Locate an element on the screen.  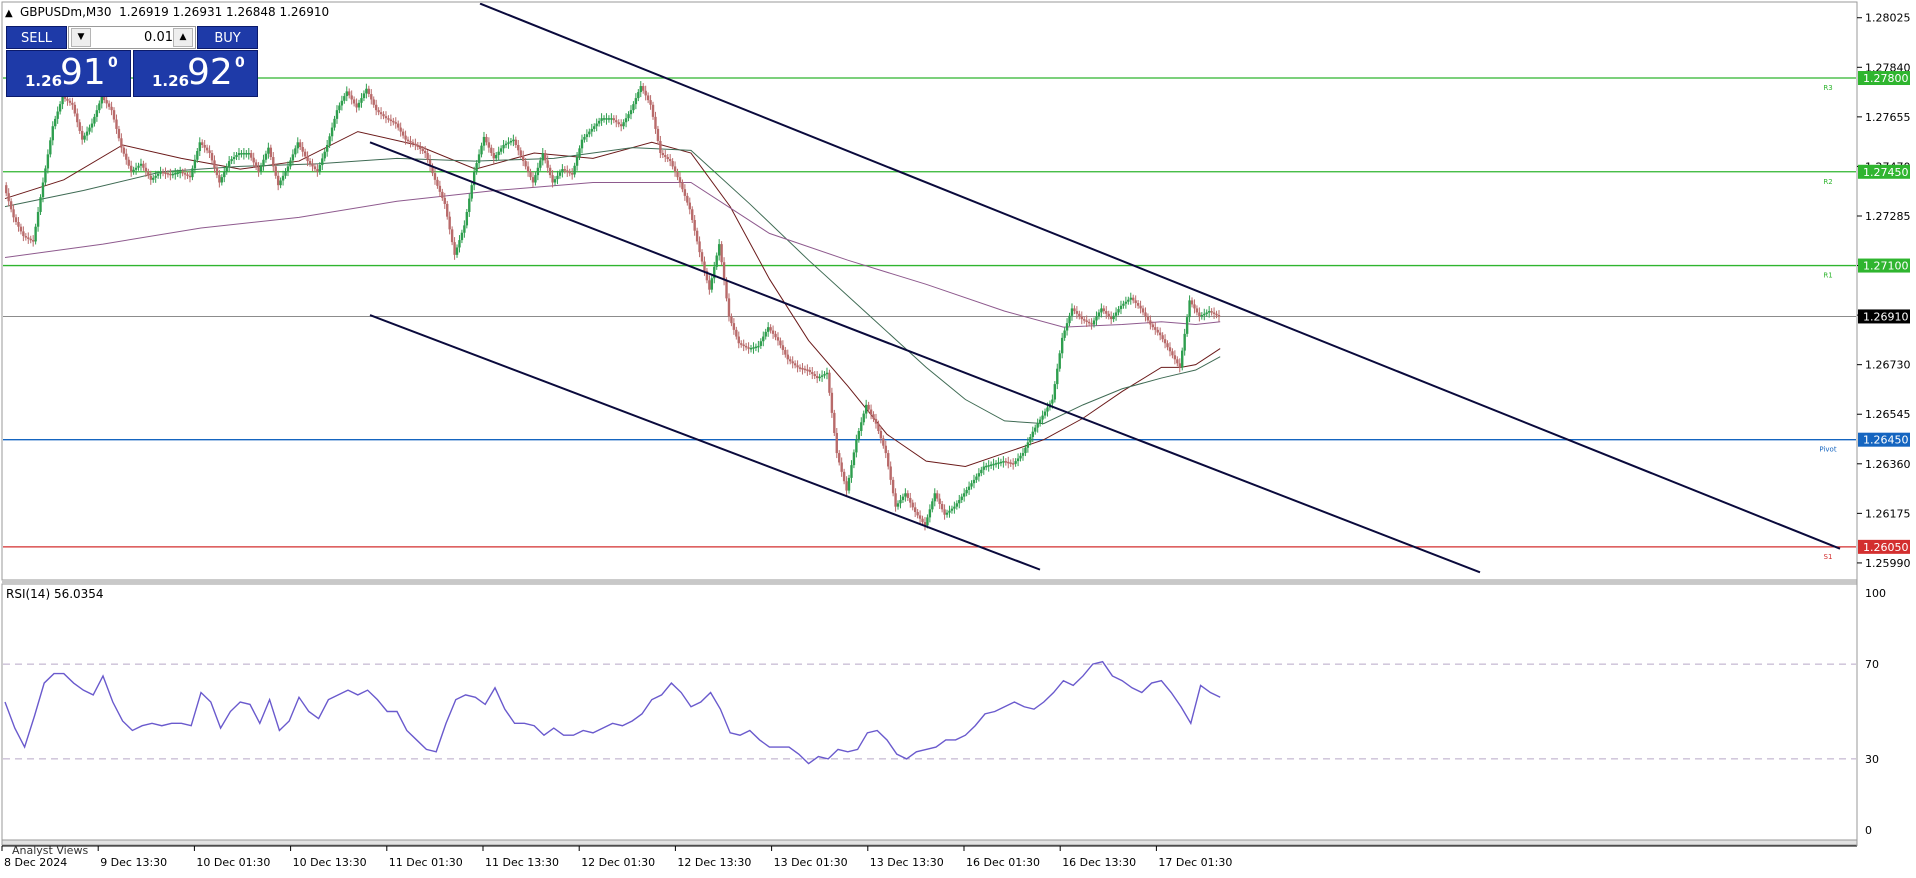
time-tick-label: 9 Dec 13:30 is located at coordinates (133, 862).